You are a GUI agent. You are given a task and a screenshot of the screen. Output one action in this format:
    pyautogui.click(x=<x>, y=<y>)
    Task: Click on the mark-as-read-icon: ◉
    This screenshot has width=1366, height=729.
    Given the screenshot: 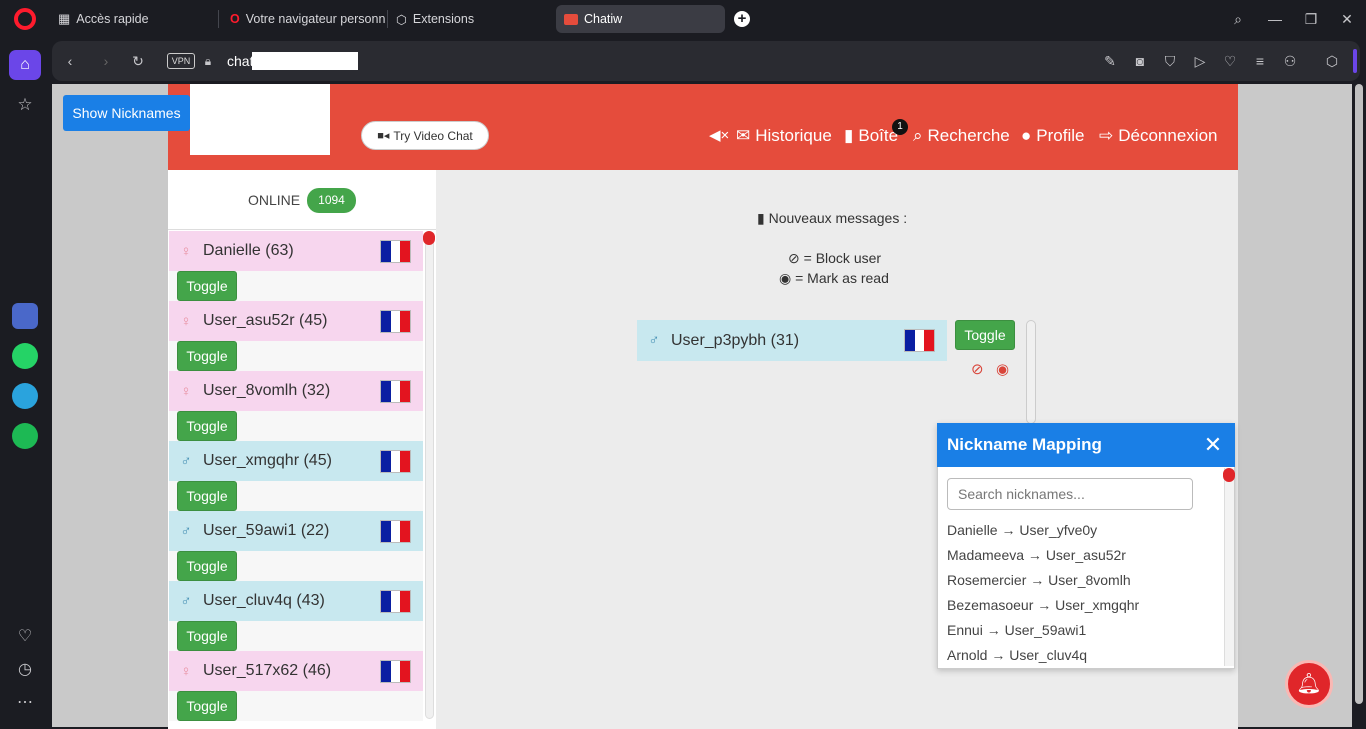 What is the action you would take?
    pyautogui.click(x=1002, y=369)
    